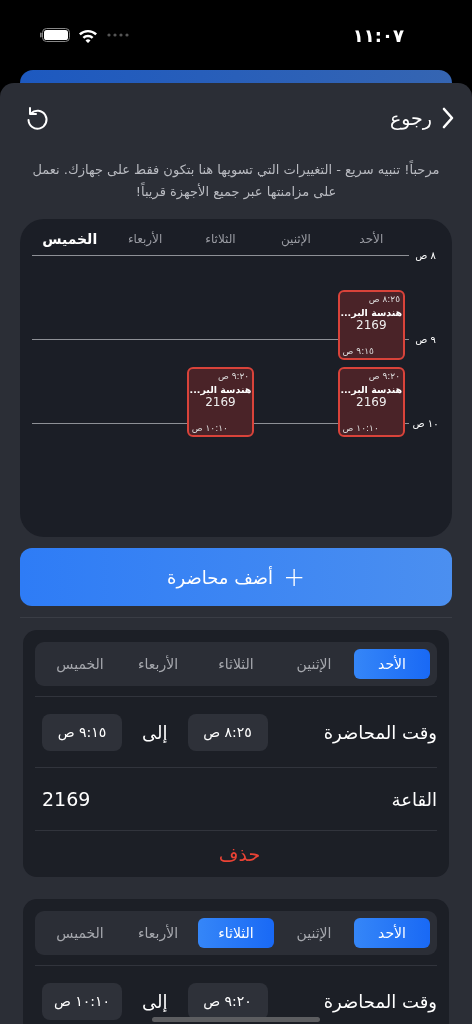 Image resolution: width=472 pixels, height=1024 pixels. I want to click on day-label: الأحد, so click(371, 239).